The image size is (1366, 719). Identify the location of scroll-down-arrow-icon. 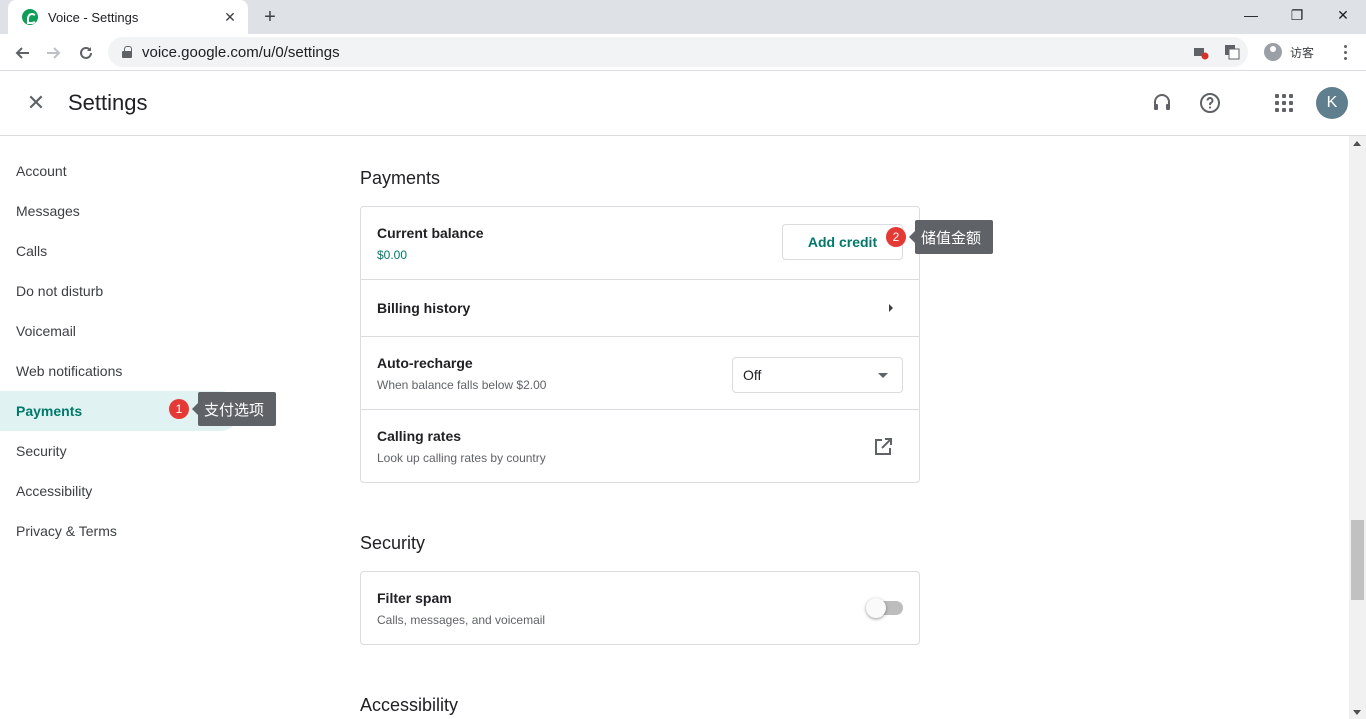
(1357, 712).